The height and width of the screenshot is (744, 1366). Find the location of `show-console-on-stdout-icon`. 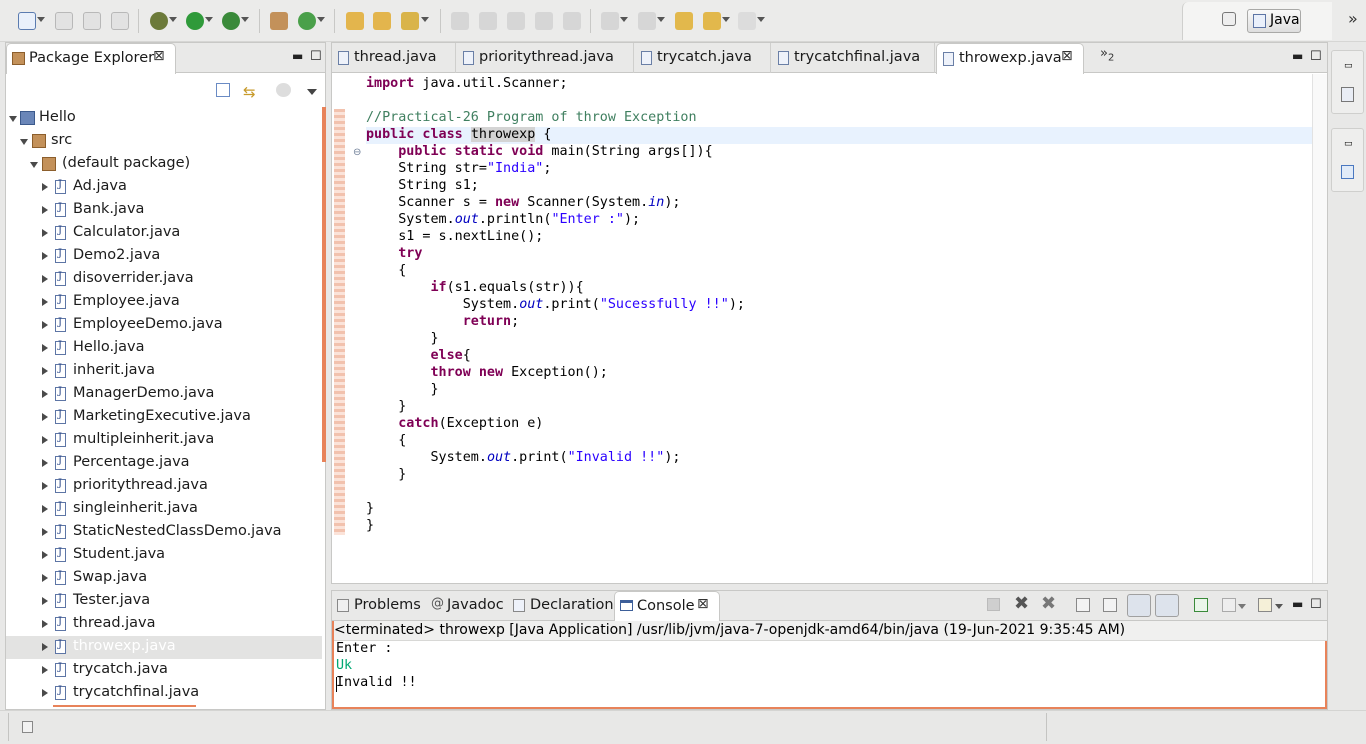

show-console-on-stdout-icon is located at coordinates (1139, 605).